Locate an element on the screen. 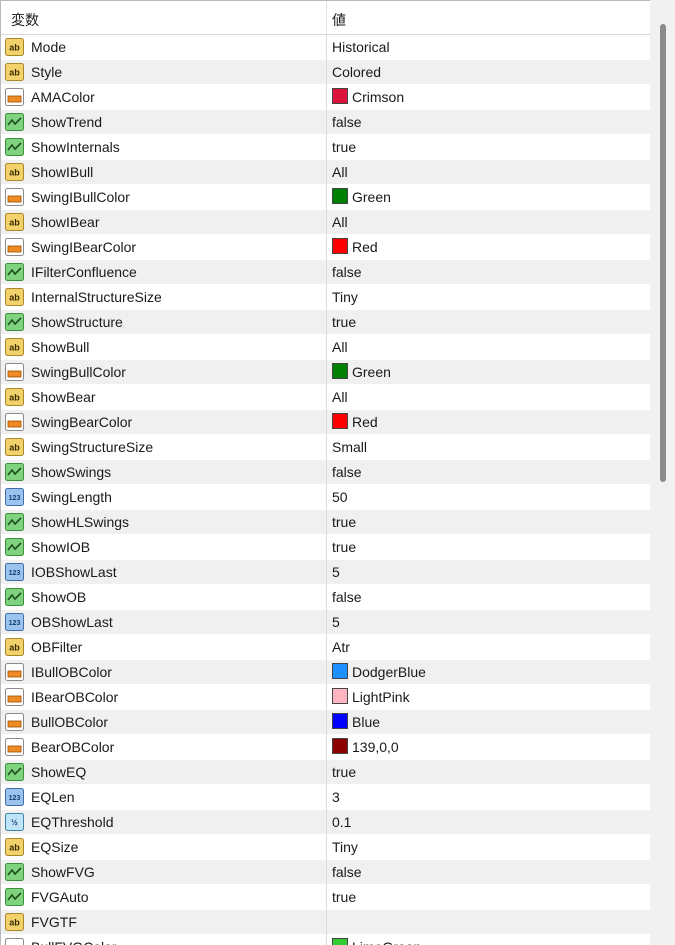 This screenshot has height=945, width=675. parameter-value-cell: LightPink is located at coordinates (489, 697).